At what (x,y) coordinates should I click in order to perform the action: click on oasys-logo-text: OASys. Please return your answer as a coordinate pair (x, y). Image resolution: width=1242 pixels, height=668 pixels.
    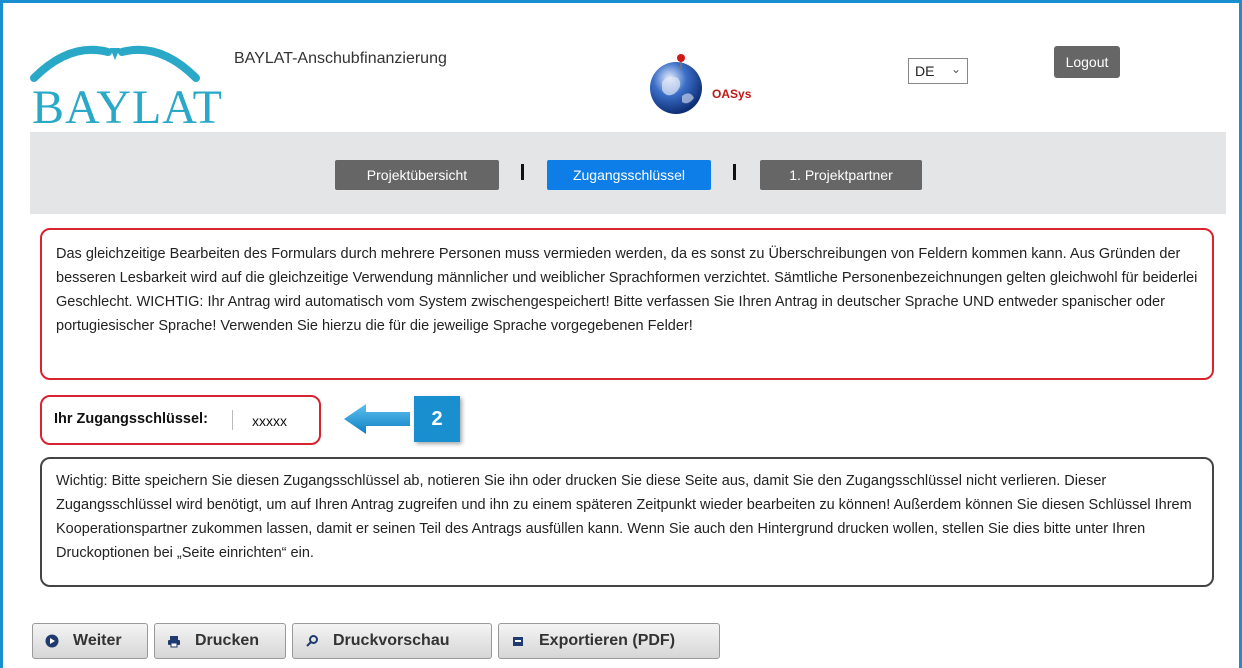
    Looking at the image, I should click on (732, 94).